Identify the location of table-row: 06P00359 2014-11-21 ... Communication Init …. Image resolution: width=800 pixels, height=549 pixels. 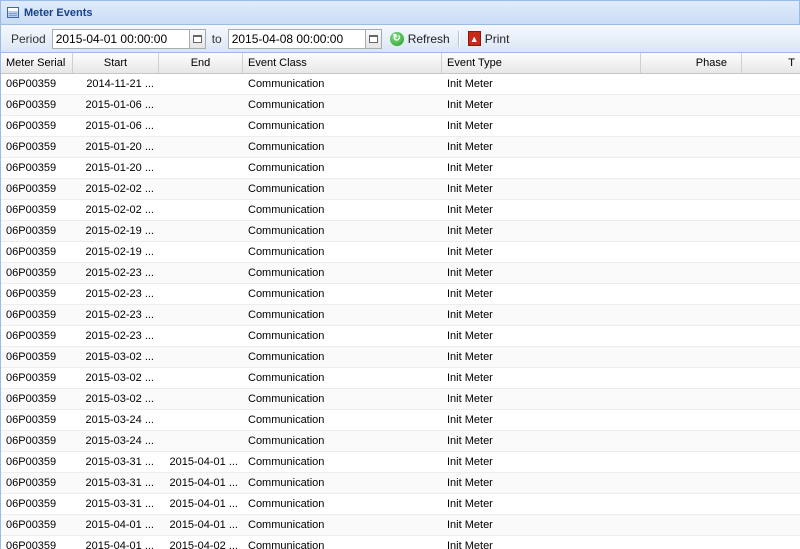
(400, 84).